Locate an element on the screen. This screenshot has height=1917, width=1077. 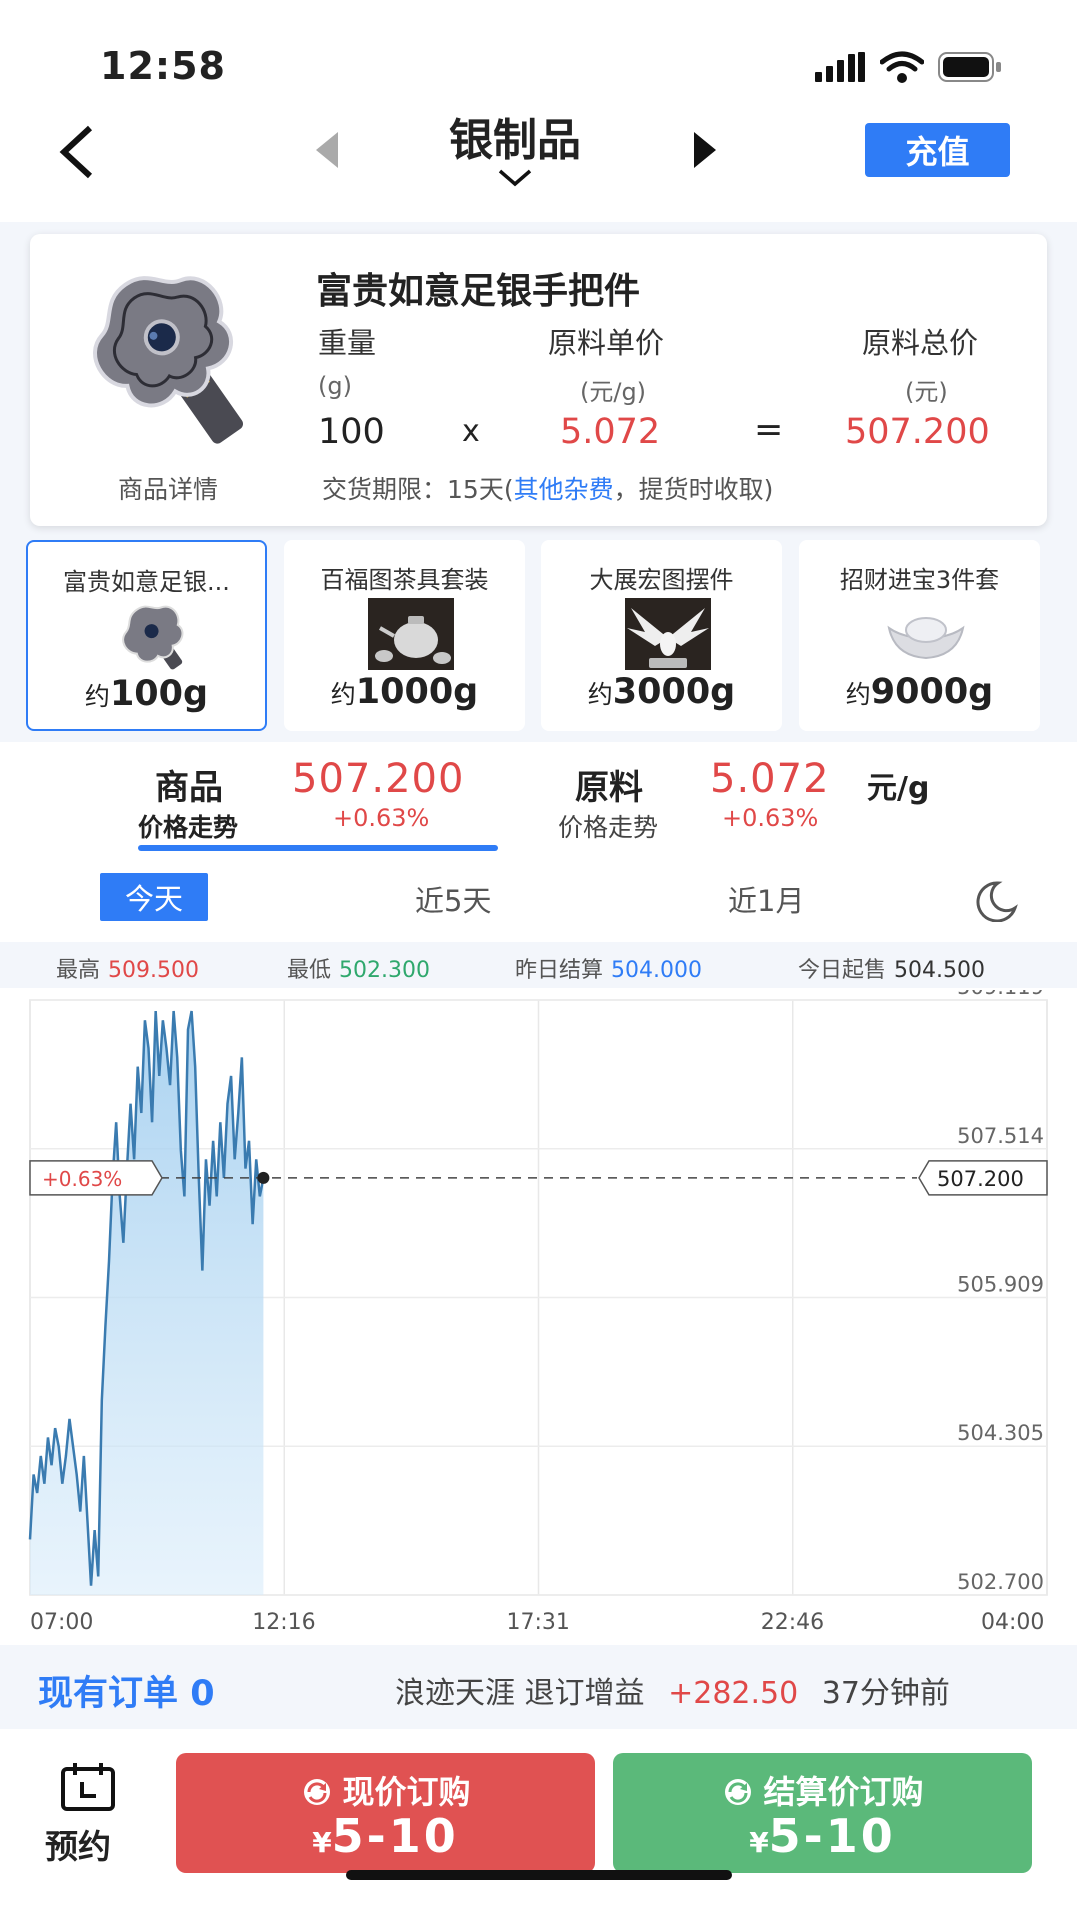
reserve-button: 预约 is located at coordinates (78, 1844).